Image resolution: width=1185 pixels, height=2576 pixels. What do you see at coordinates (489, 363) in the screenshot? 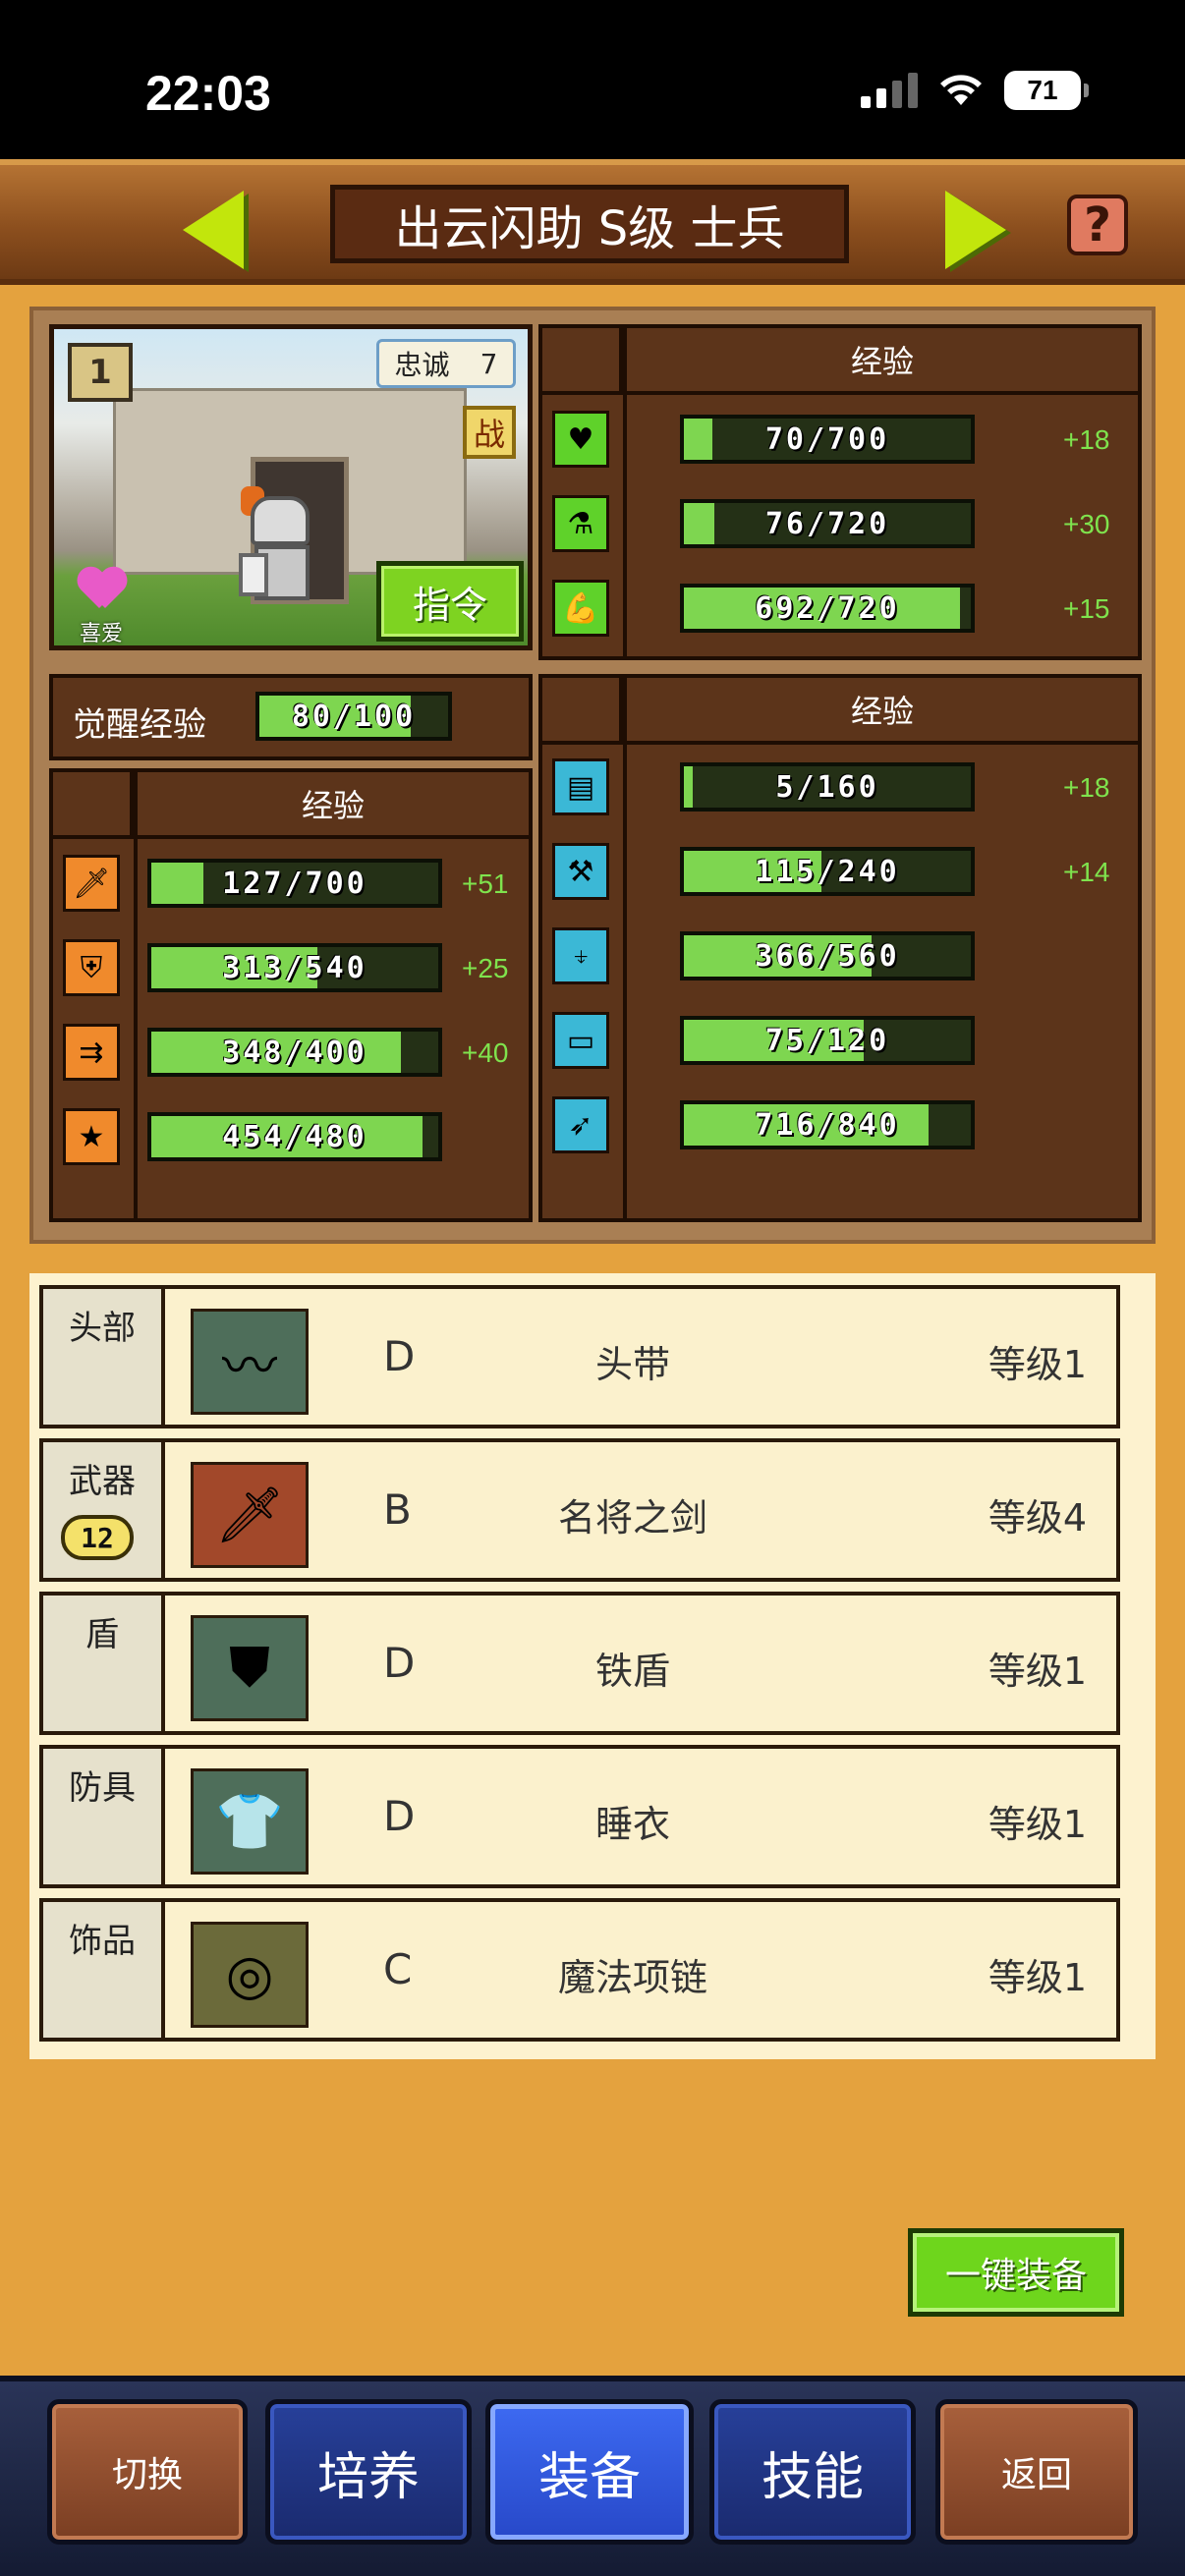
I see `loyalty-value: 7` at bounding box center [489, 363].